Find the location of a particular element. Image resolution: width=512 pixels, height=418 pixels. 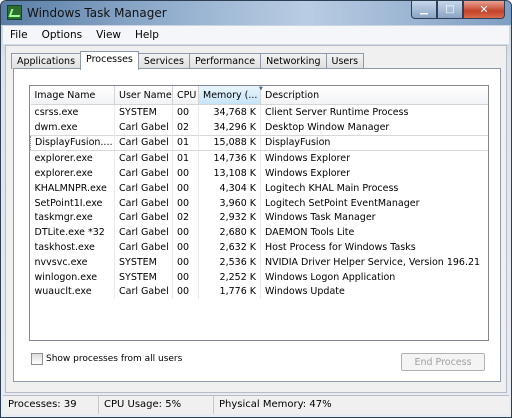

cell-memory: 2,536 K is located at coordinates (229, 262).